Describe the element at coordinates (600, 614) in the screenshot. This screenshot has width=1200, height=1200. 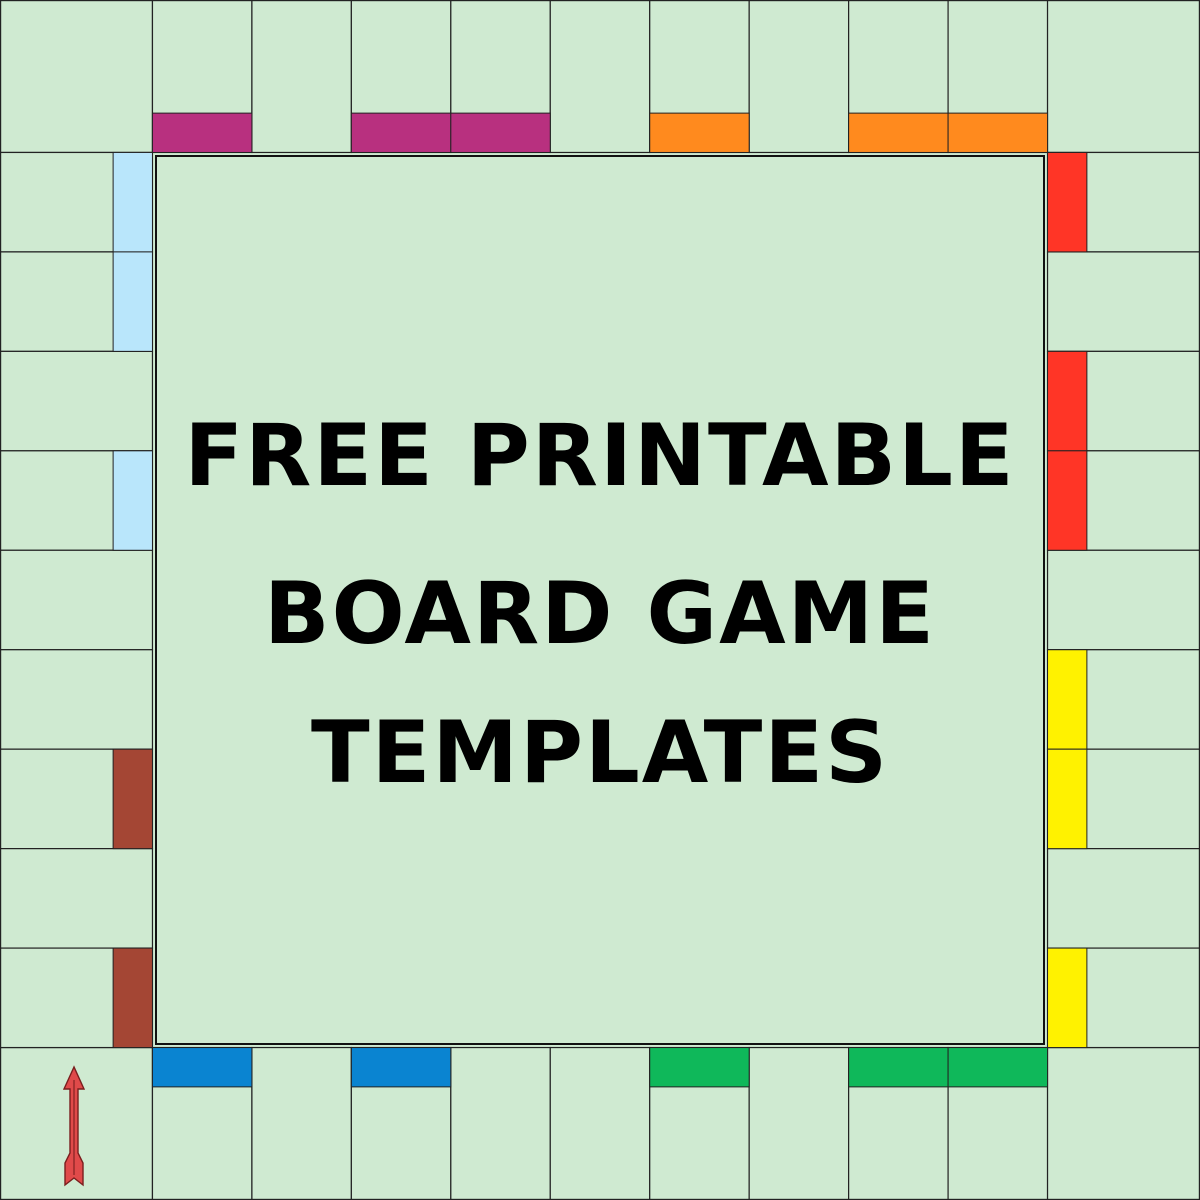
I see `title-line-2: BOARD GAME` at that location.